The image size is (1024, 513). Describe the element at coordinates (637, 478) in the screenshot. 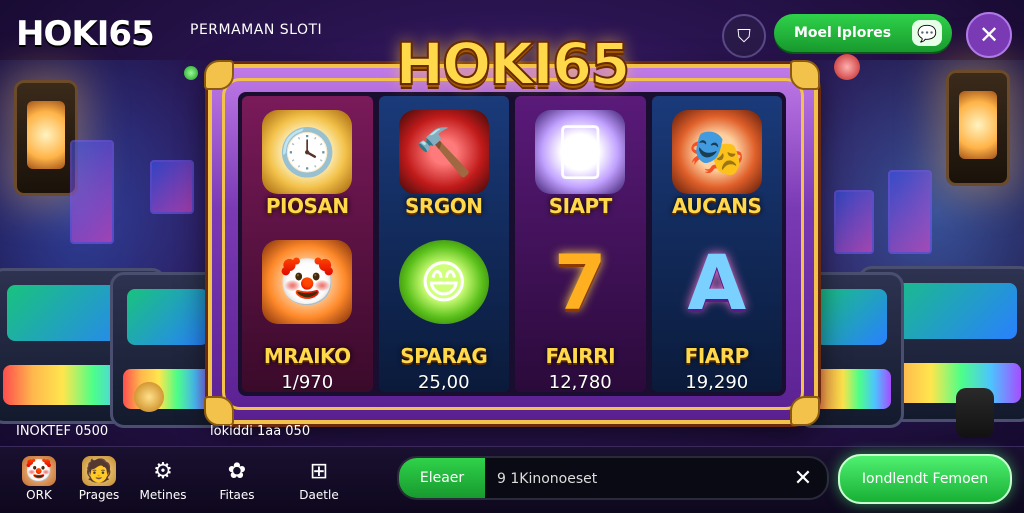

I see `search-input` at that location.